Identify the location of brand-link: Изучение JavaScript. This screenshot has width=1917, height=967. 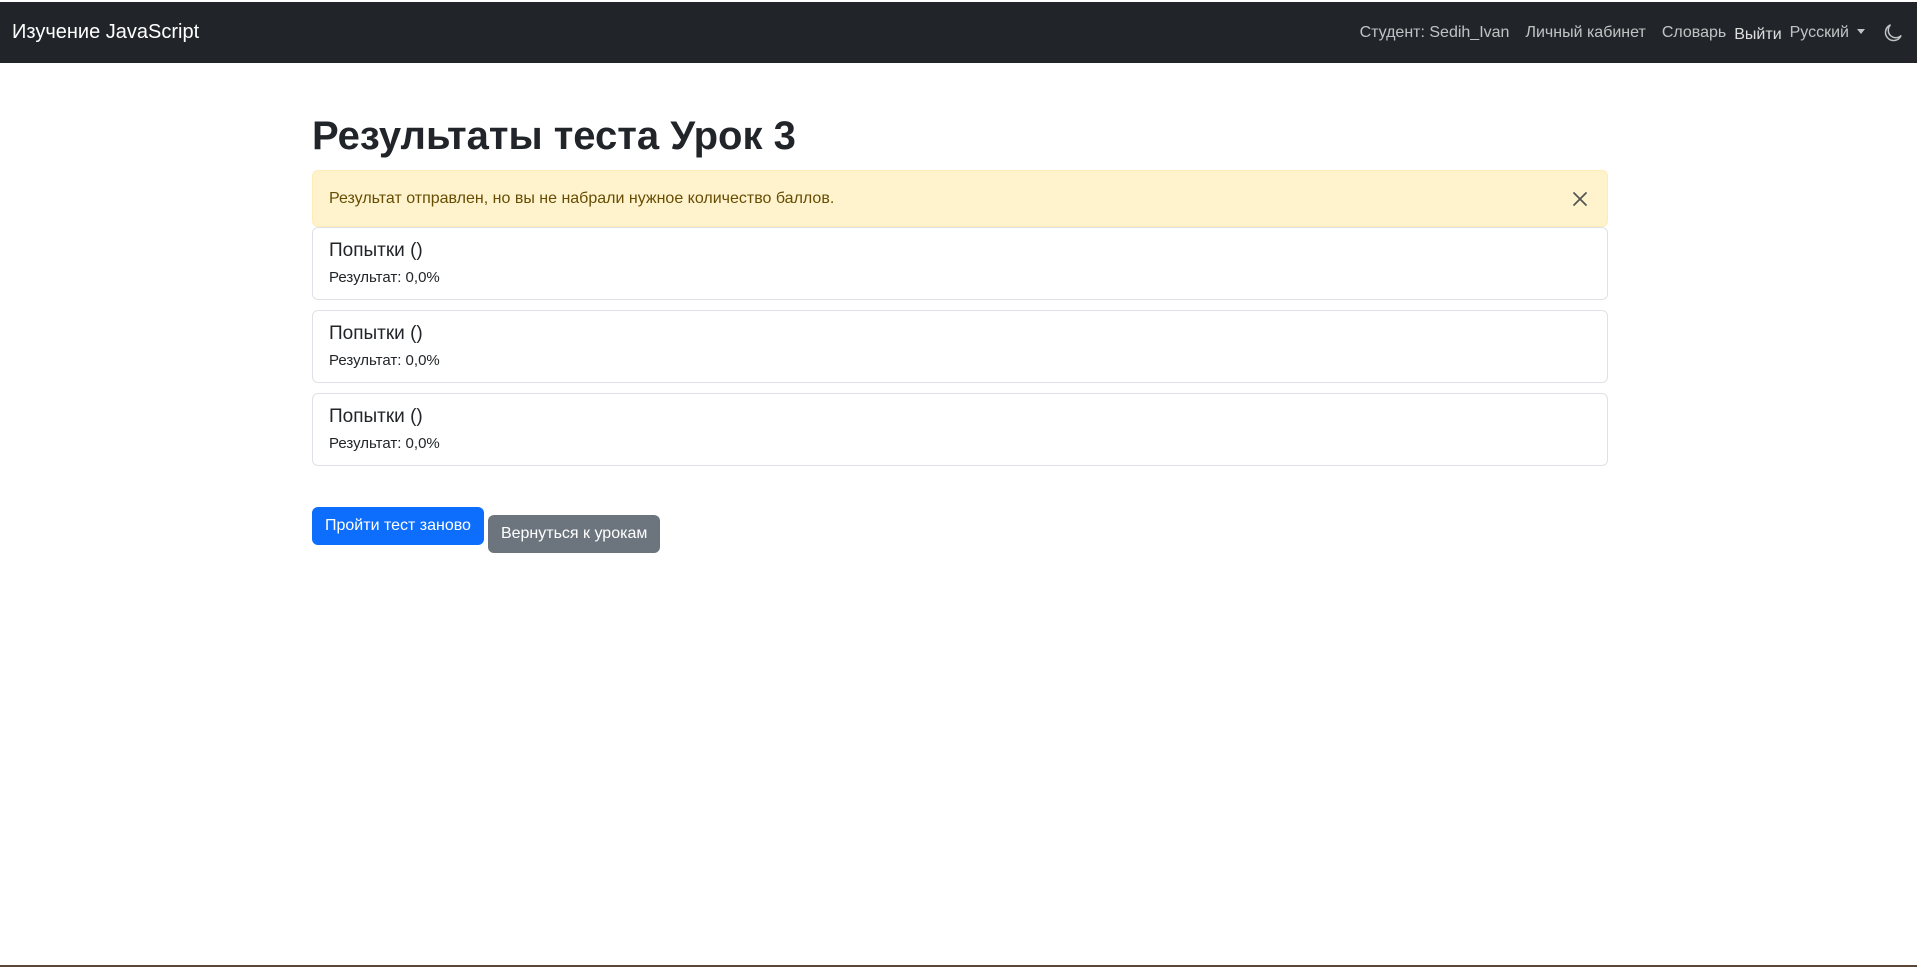
(105, 32).